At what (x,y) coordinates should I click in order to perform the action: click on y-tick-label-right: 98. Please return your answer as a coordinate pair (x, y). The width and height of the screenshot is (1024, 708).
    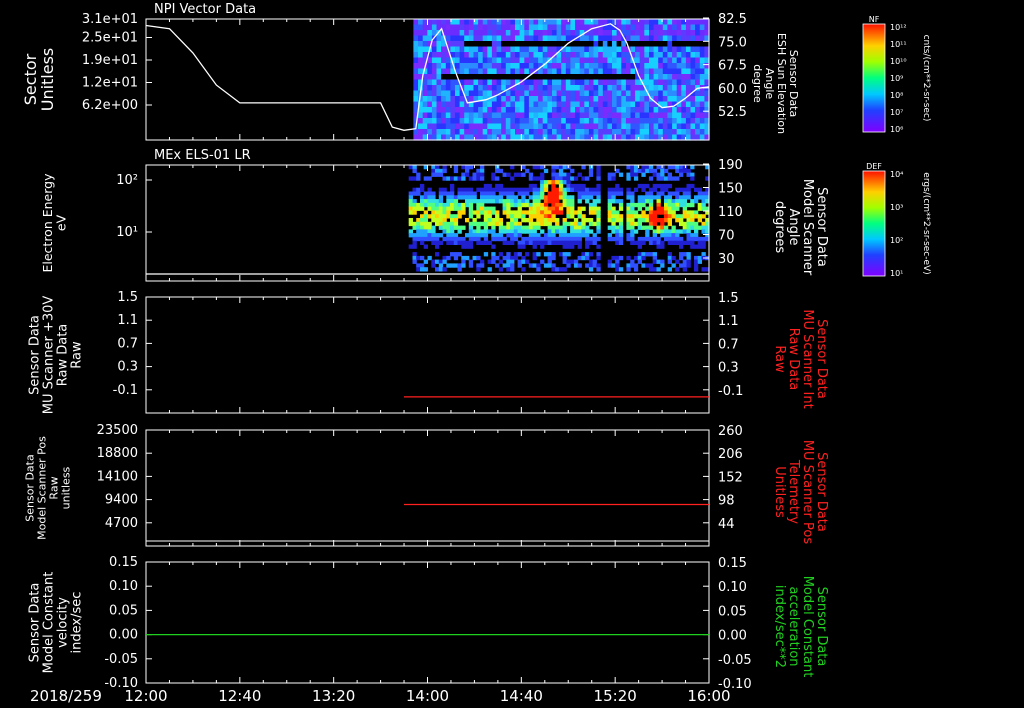
    Looking at the image, I should click on (726, 501).